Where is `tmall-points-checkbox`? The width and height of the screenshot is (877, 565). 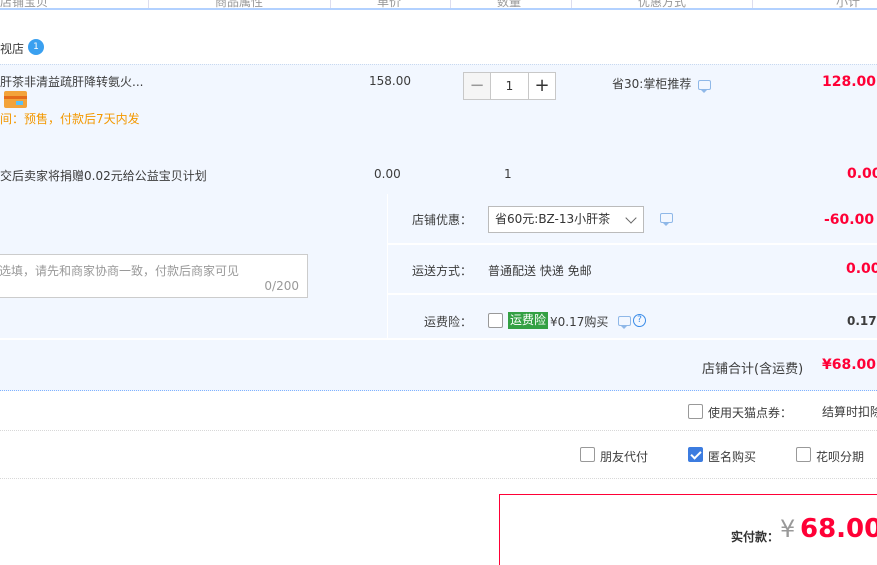 tmall-points-checkbox is located at coordinates (695, 411).